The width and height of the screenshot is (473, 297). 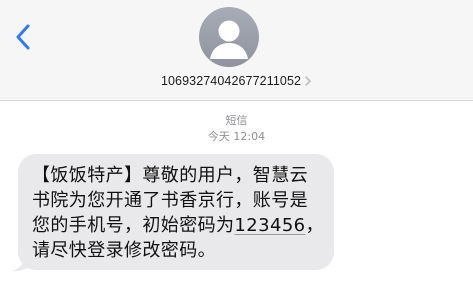 What do you see at coordinates (308, 81) in the screenshot?
I see `chevron-right-icon` at bounding box center [308, 81].